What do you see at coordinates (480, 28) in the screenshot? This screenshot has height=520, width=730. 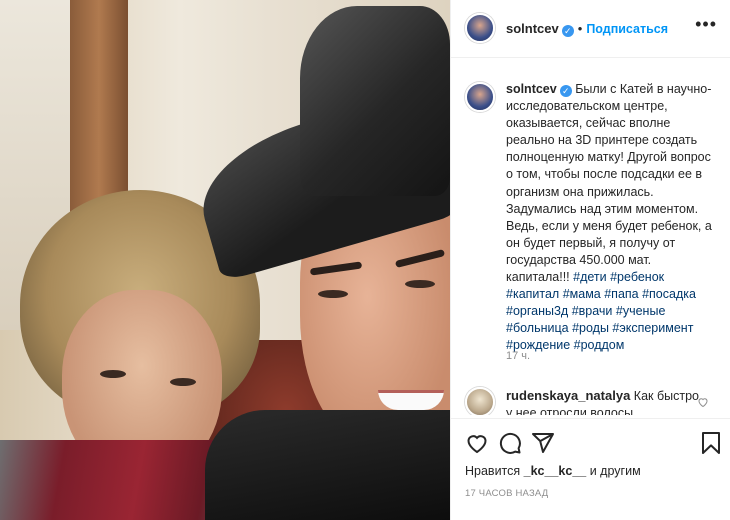 I see `author-avatar` at bounding box center [480, 28].